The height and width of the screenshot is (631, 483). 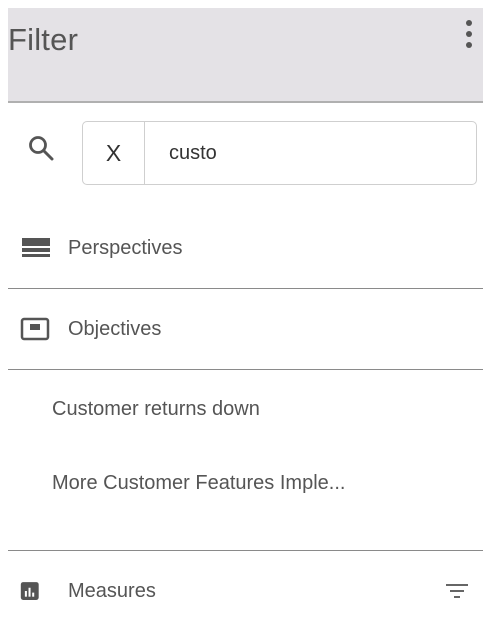 What do you see at coordinates (457, 591) in the screenshot?
I see `filter-icon` at bounding box center [457, 591].